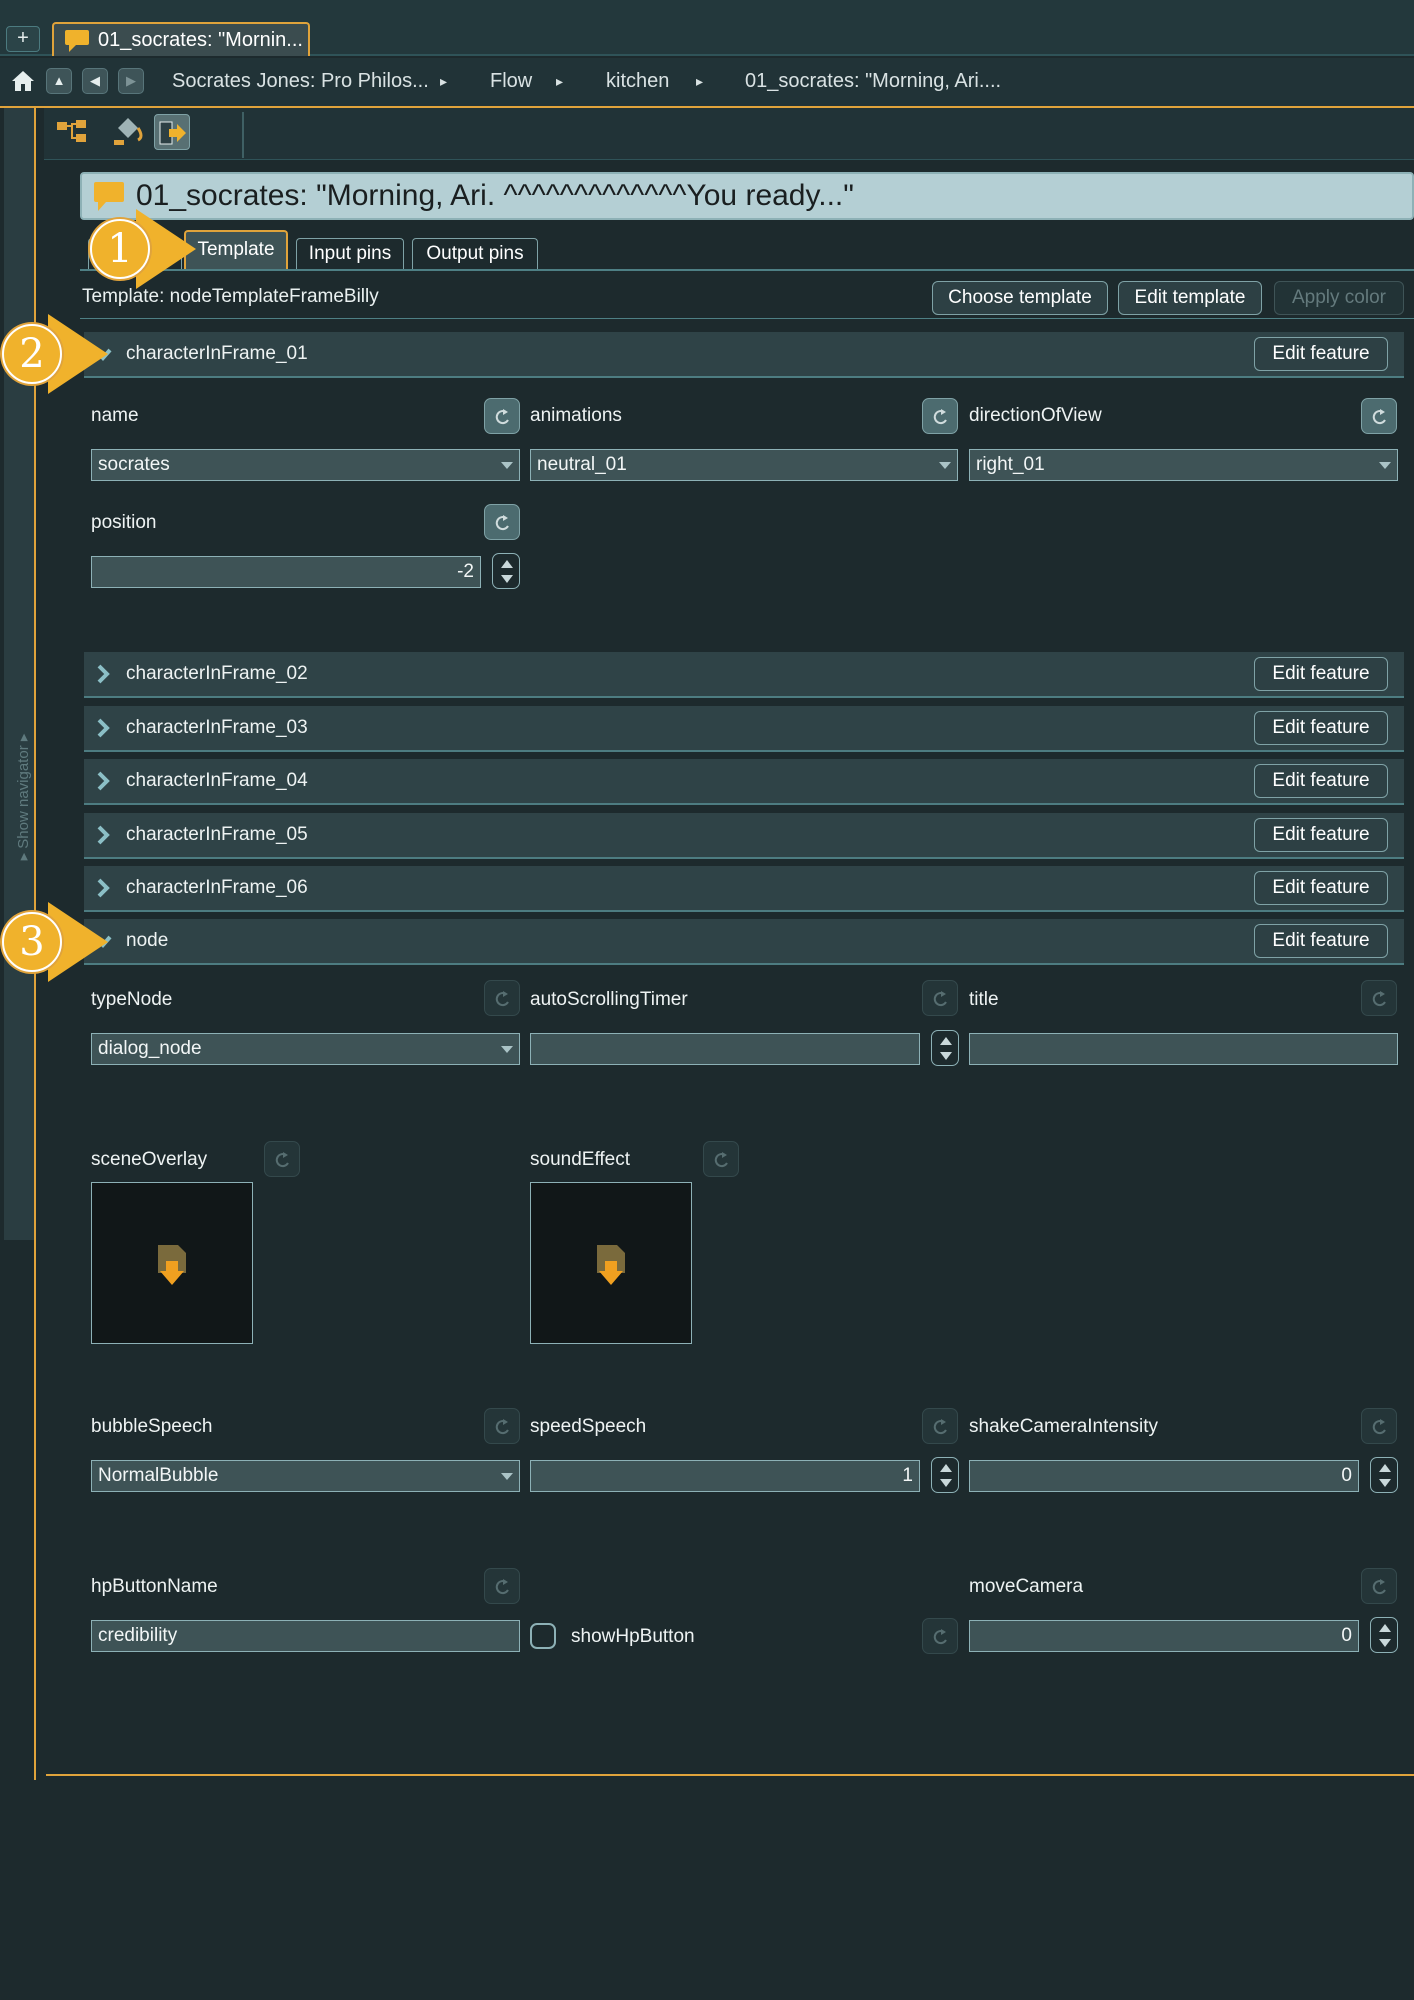 Image resolution: width=1414 pixels, height=2000 pixels. What do you see at coordinates (940, 998) in the screenshot?
I see `reset-autoscrollingtimer-icon` at bounding box center [940, 998].